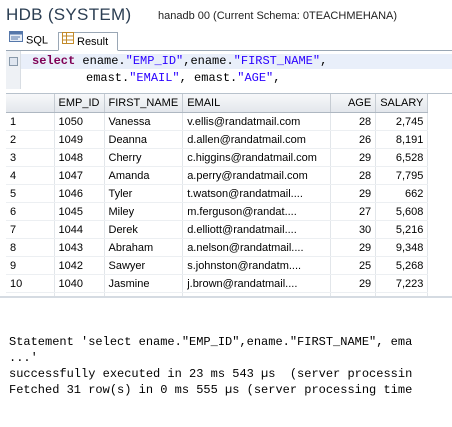 The image size is (452, 427). I want to click on code-text: ename., so click(100, 61).